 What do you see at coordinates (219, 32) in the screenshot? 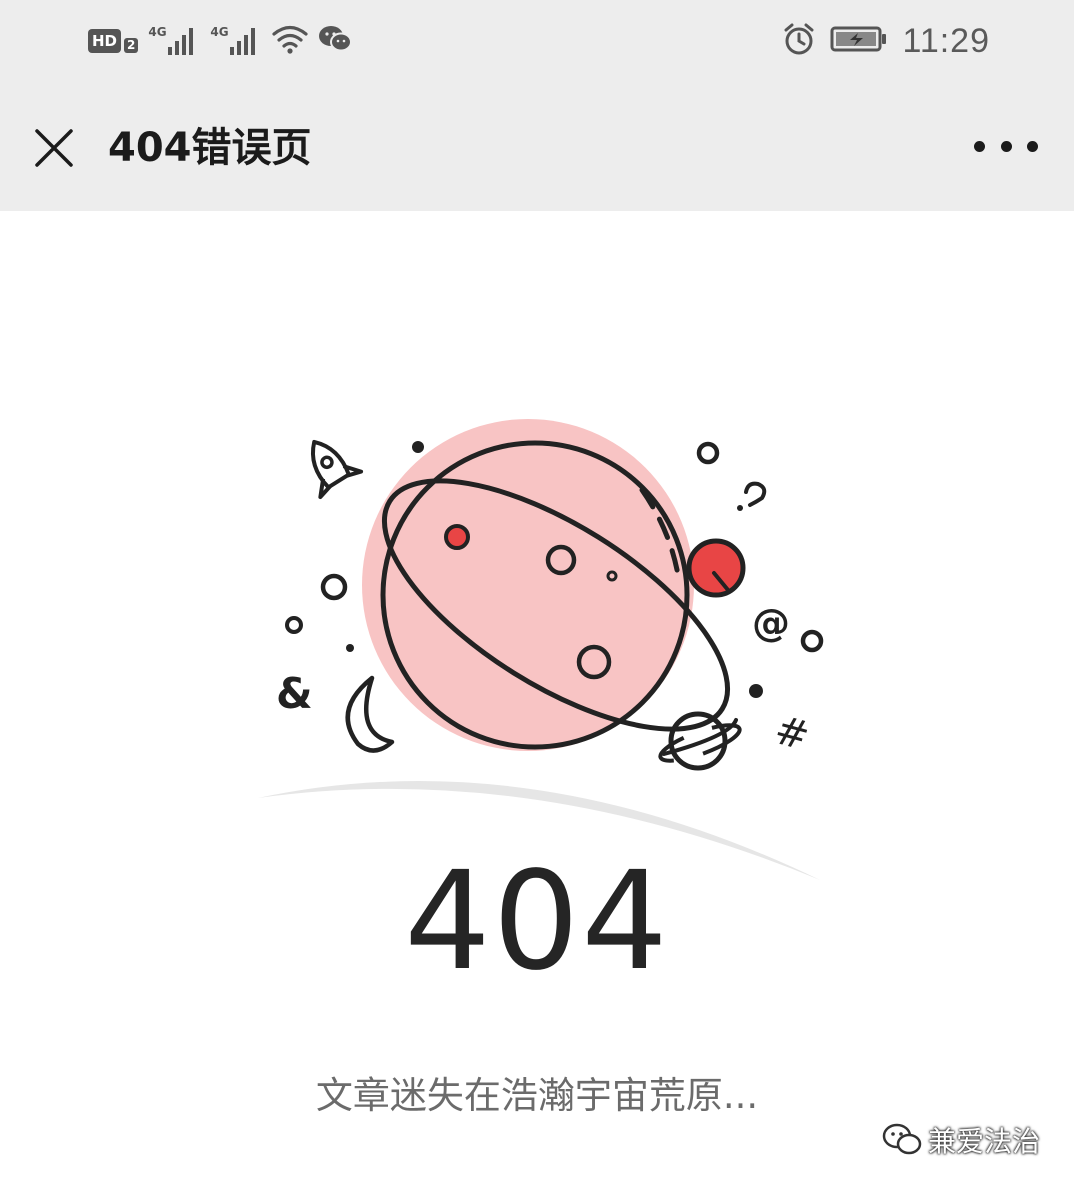
I see `network-type-label-2: 4G` at bounding box center [219, 32].